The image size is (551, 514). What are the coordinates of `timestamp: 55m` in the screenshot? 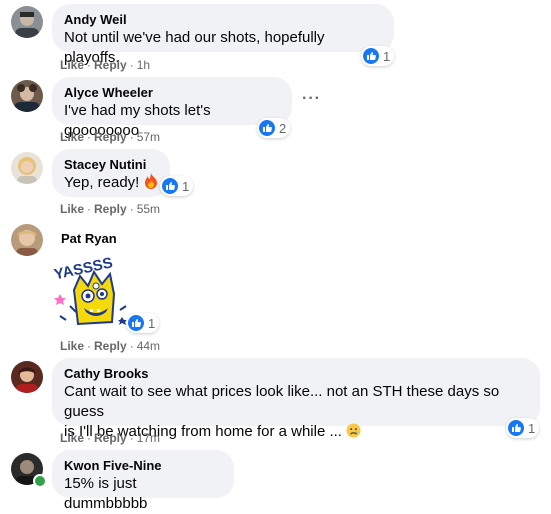 It's located at (148, 209).